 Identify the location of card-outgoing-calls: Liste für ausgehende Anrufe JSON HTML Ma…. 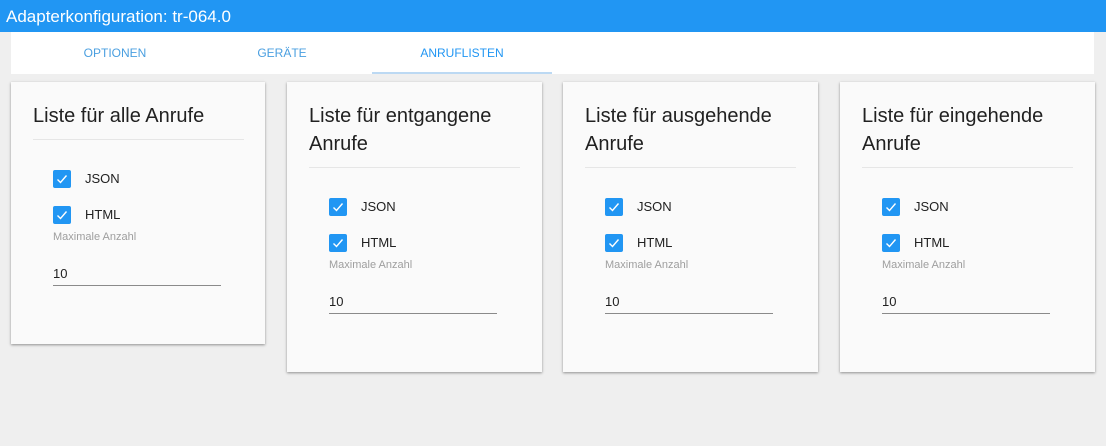
(690, 227).